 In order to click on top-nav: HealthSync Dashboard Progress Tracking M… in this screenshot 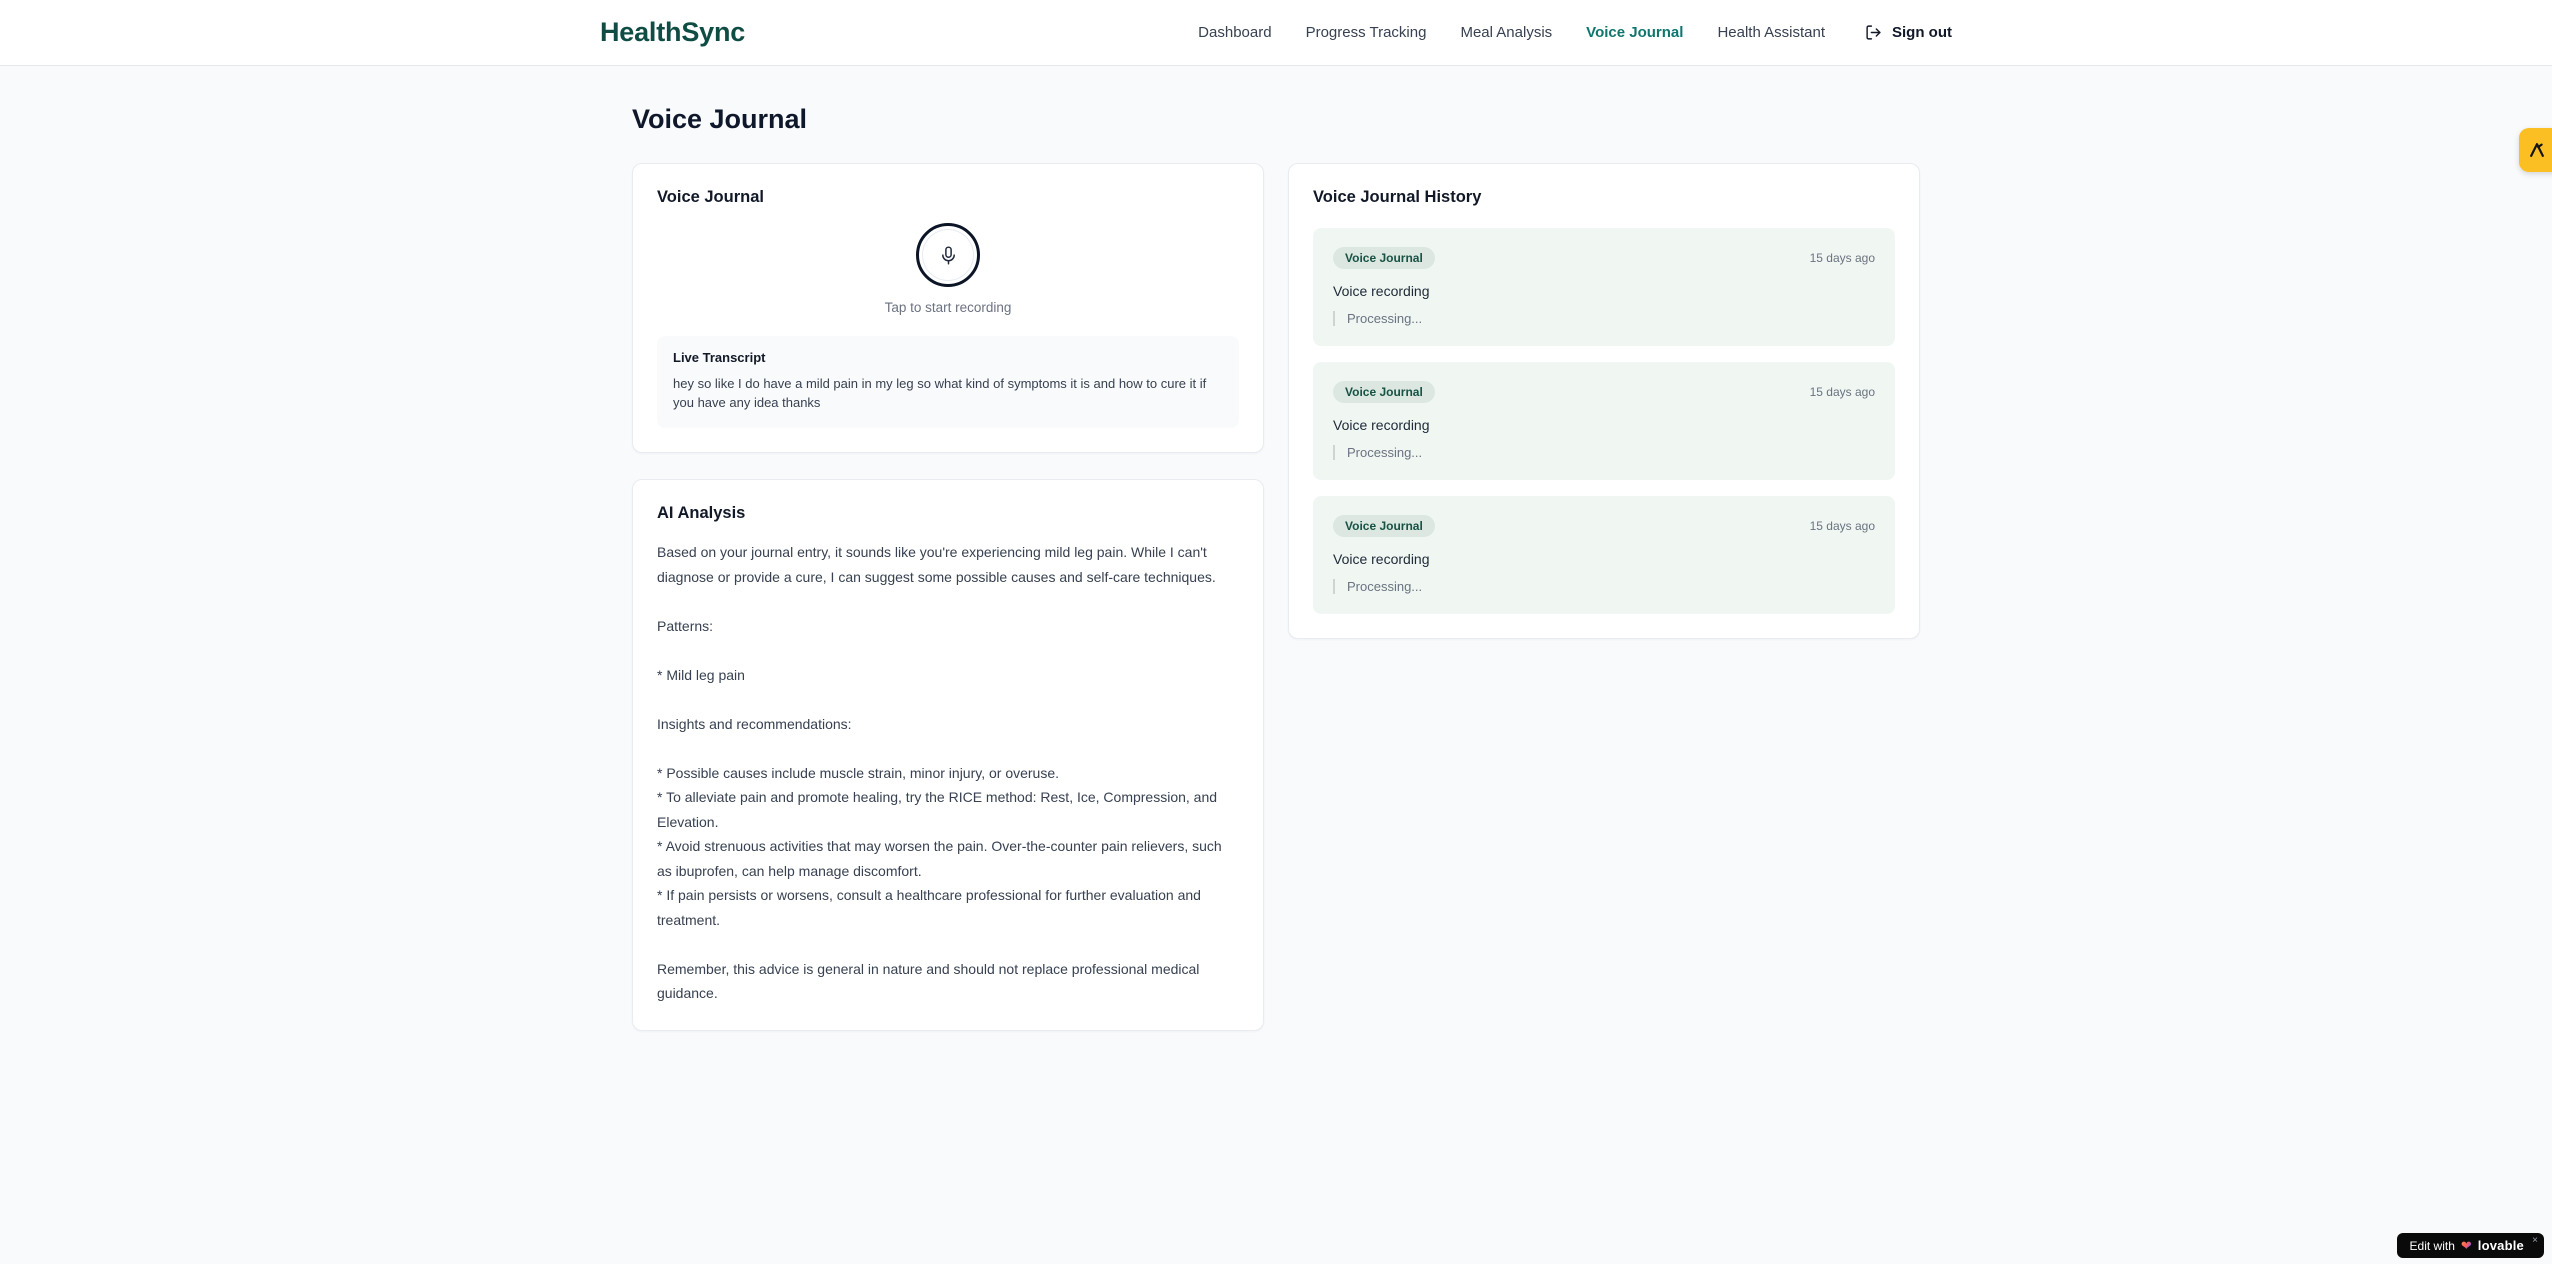, I will do `click(1276, 33)`.